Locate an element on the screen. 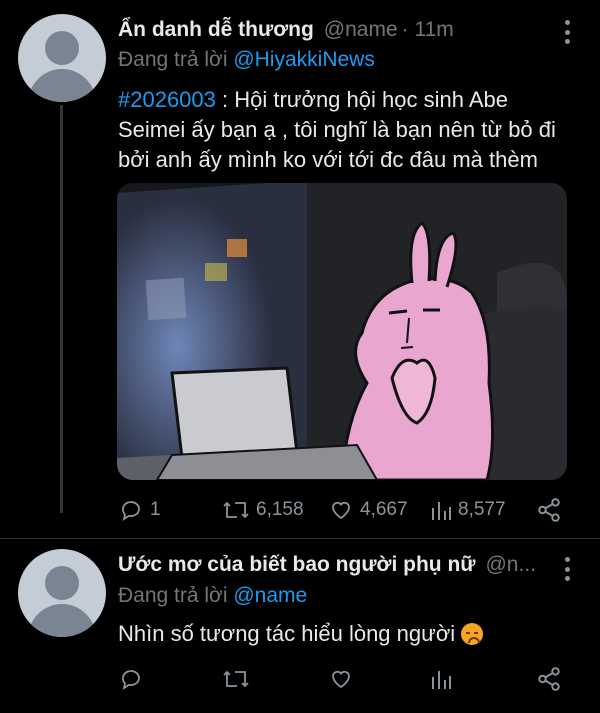  views-button: 8,577 is located at coordinates (468, 510).